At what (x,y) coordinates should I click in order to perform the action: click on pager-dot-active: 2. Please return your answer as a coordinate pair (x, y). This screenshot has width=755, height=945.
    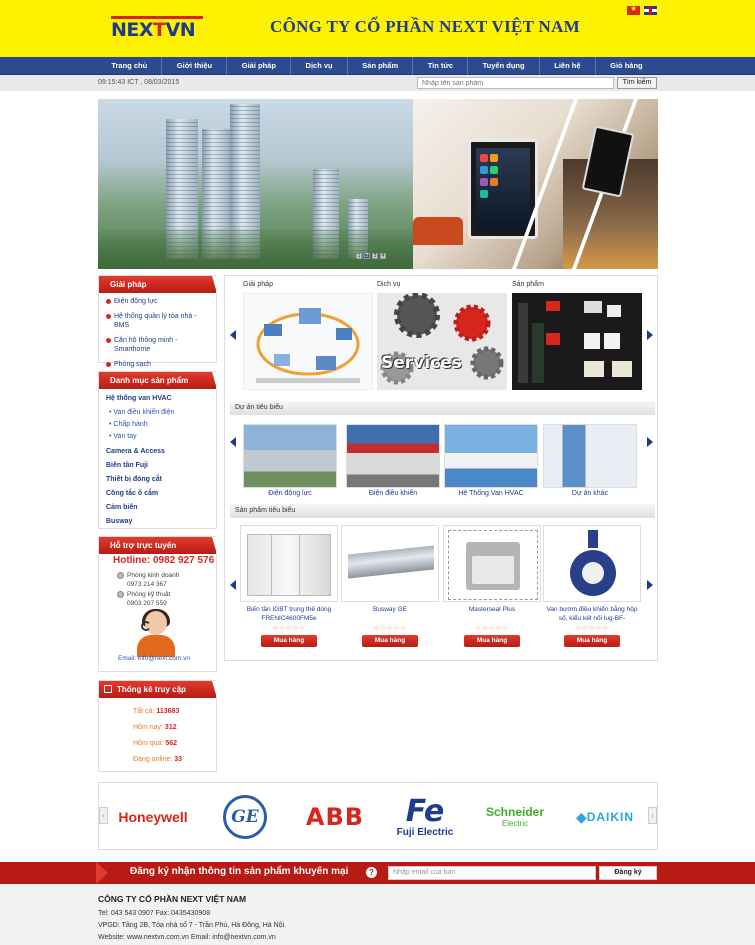
    Looking at the image, I should click on (367, 256).